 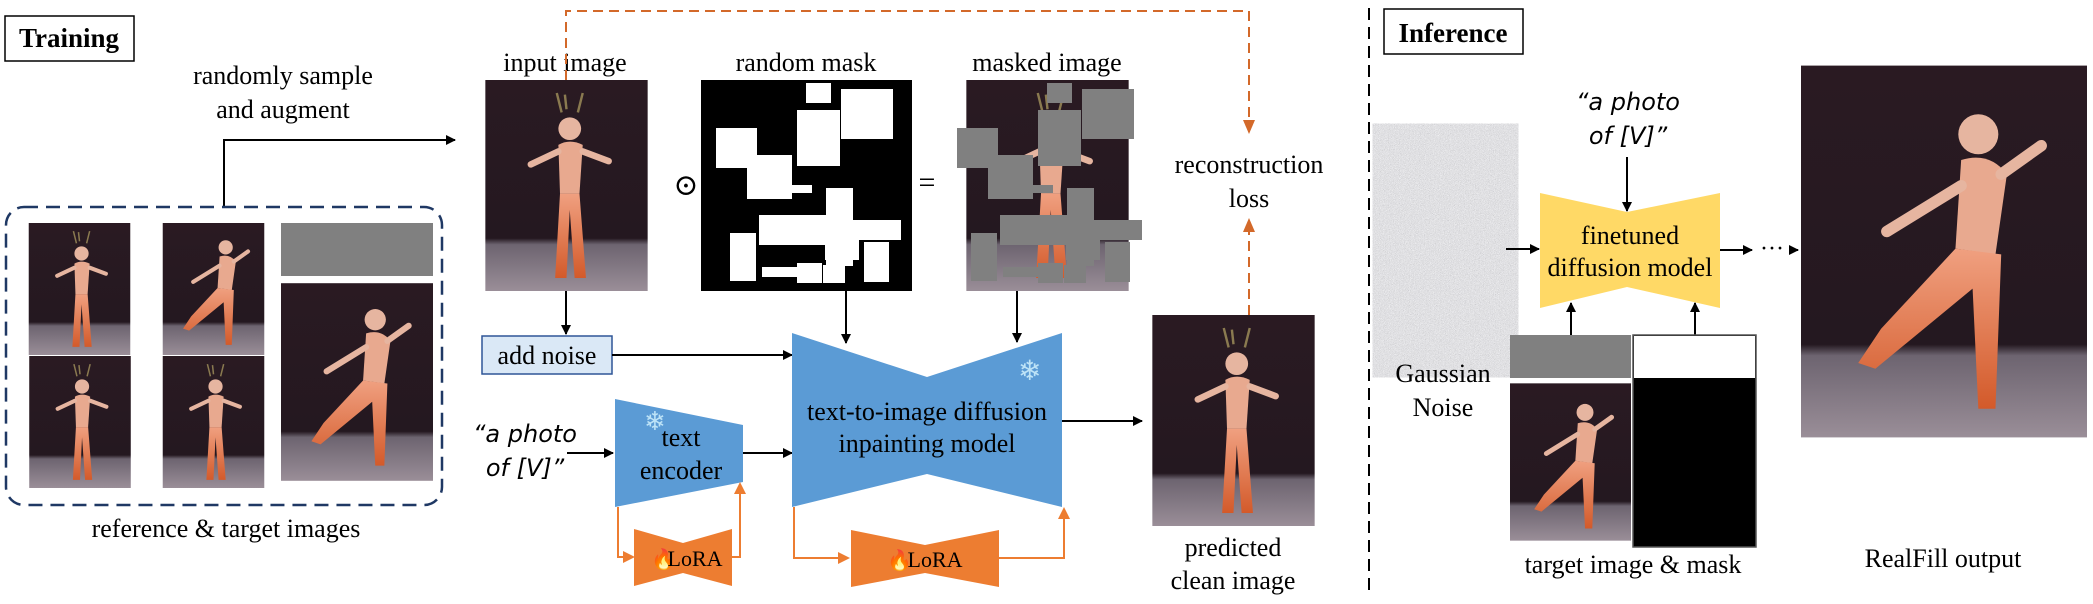 I want to click on target-image, so click(x=357, y=352).